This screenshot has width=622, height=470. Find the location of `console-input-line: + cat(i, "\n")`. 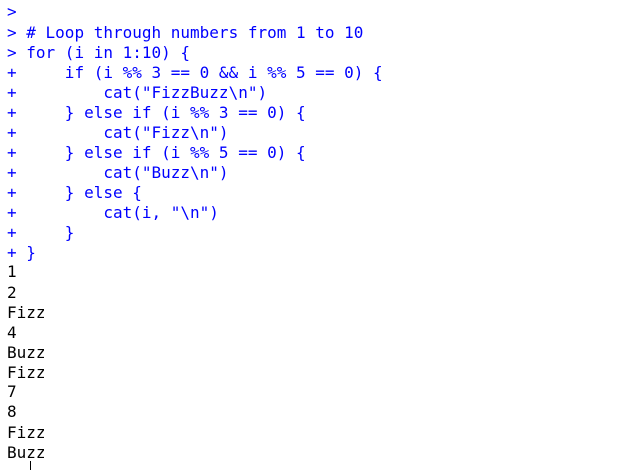

console-input-line: + cat(i, "\n") is located at coordinates (113, 213).